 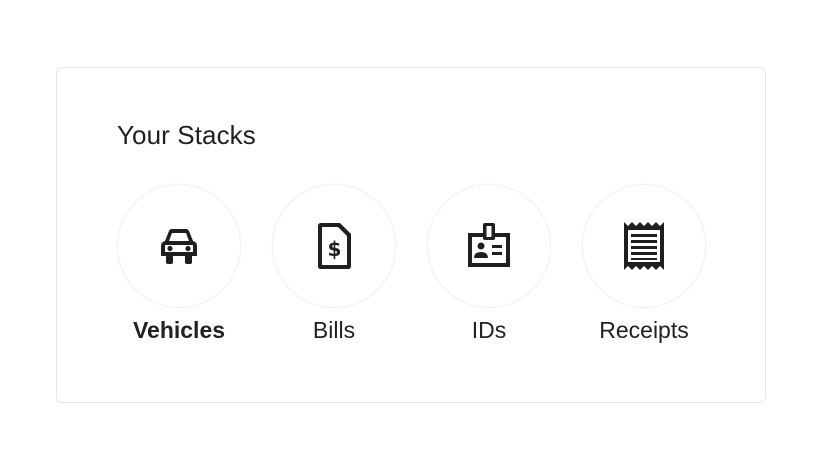 I want to click on receipt-icon, so click(x=644, y=246).